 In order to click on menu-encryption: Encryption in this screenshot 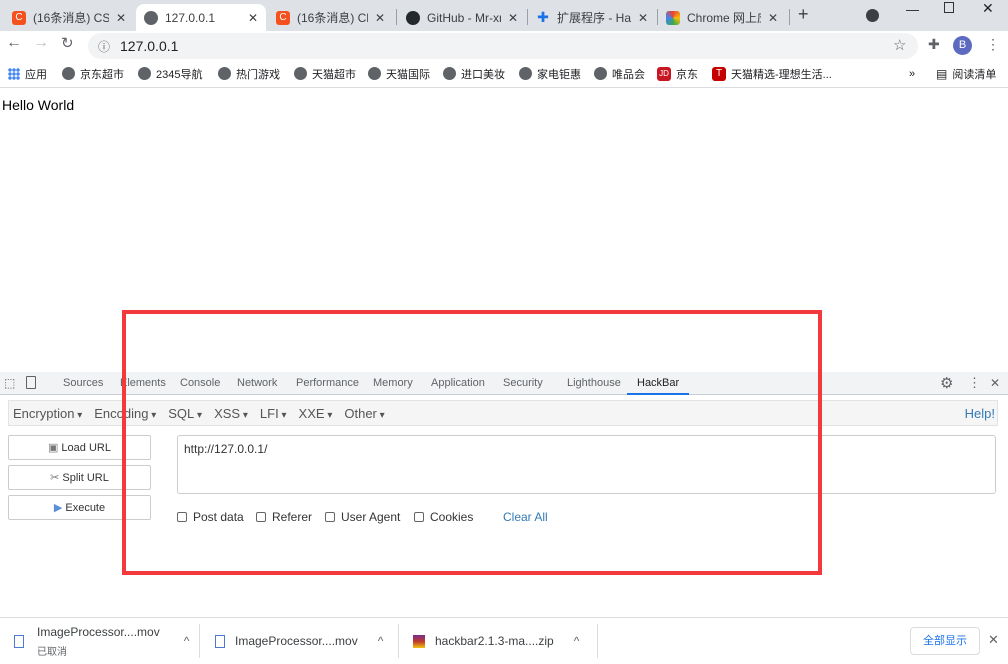, I will do `click(47, 413)`.